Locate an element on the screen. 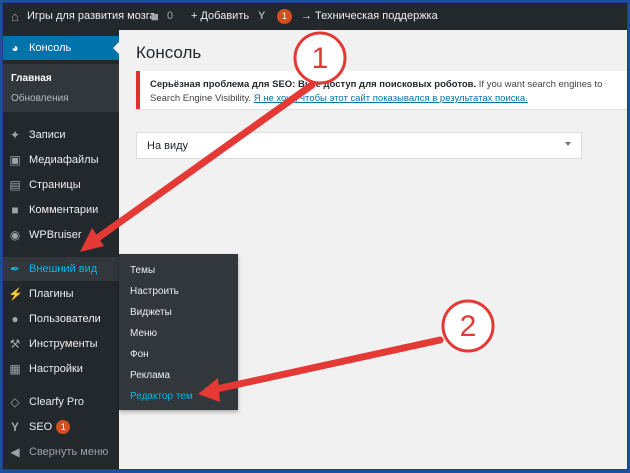 Image resolution: width=630 pixels, height=473 pixels. menu-users: ● Пользователи is located at coordinates (61, 319).